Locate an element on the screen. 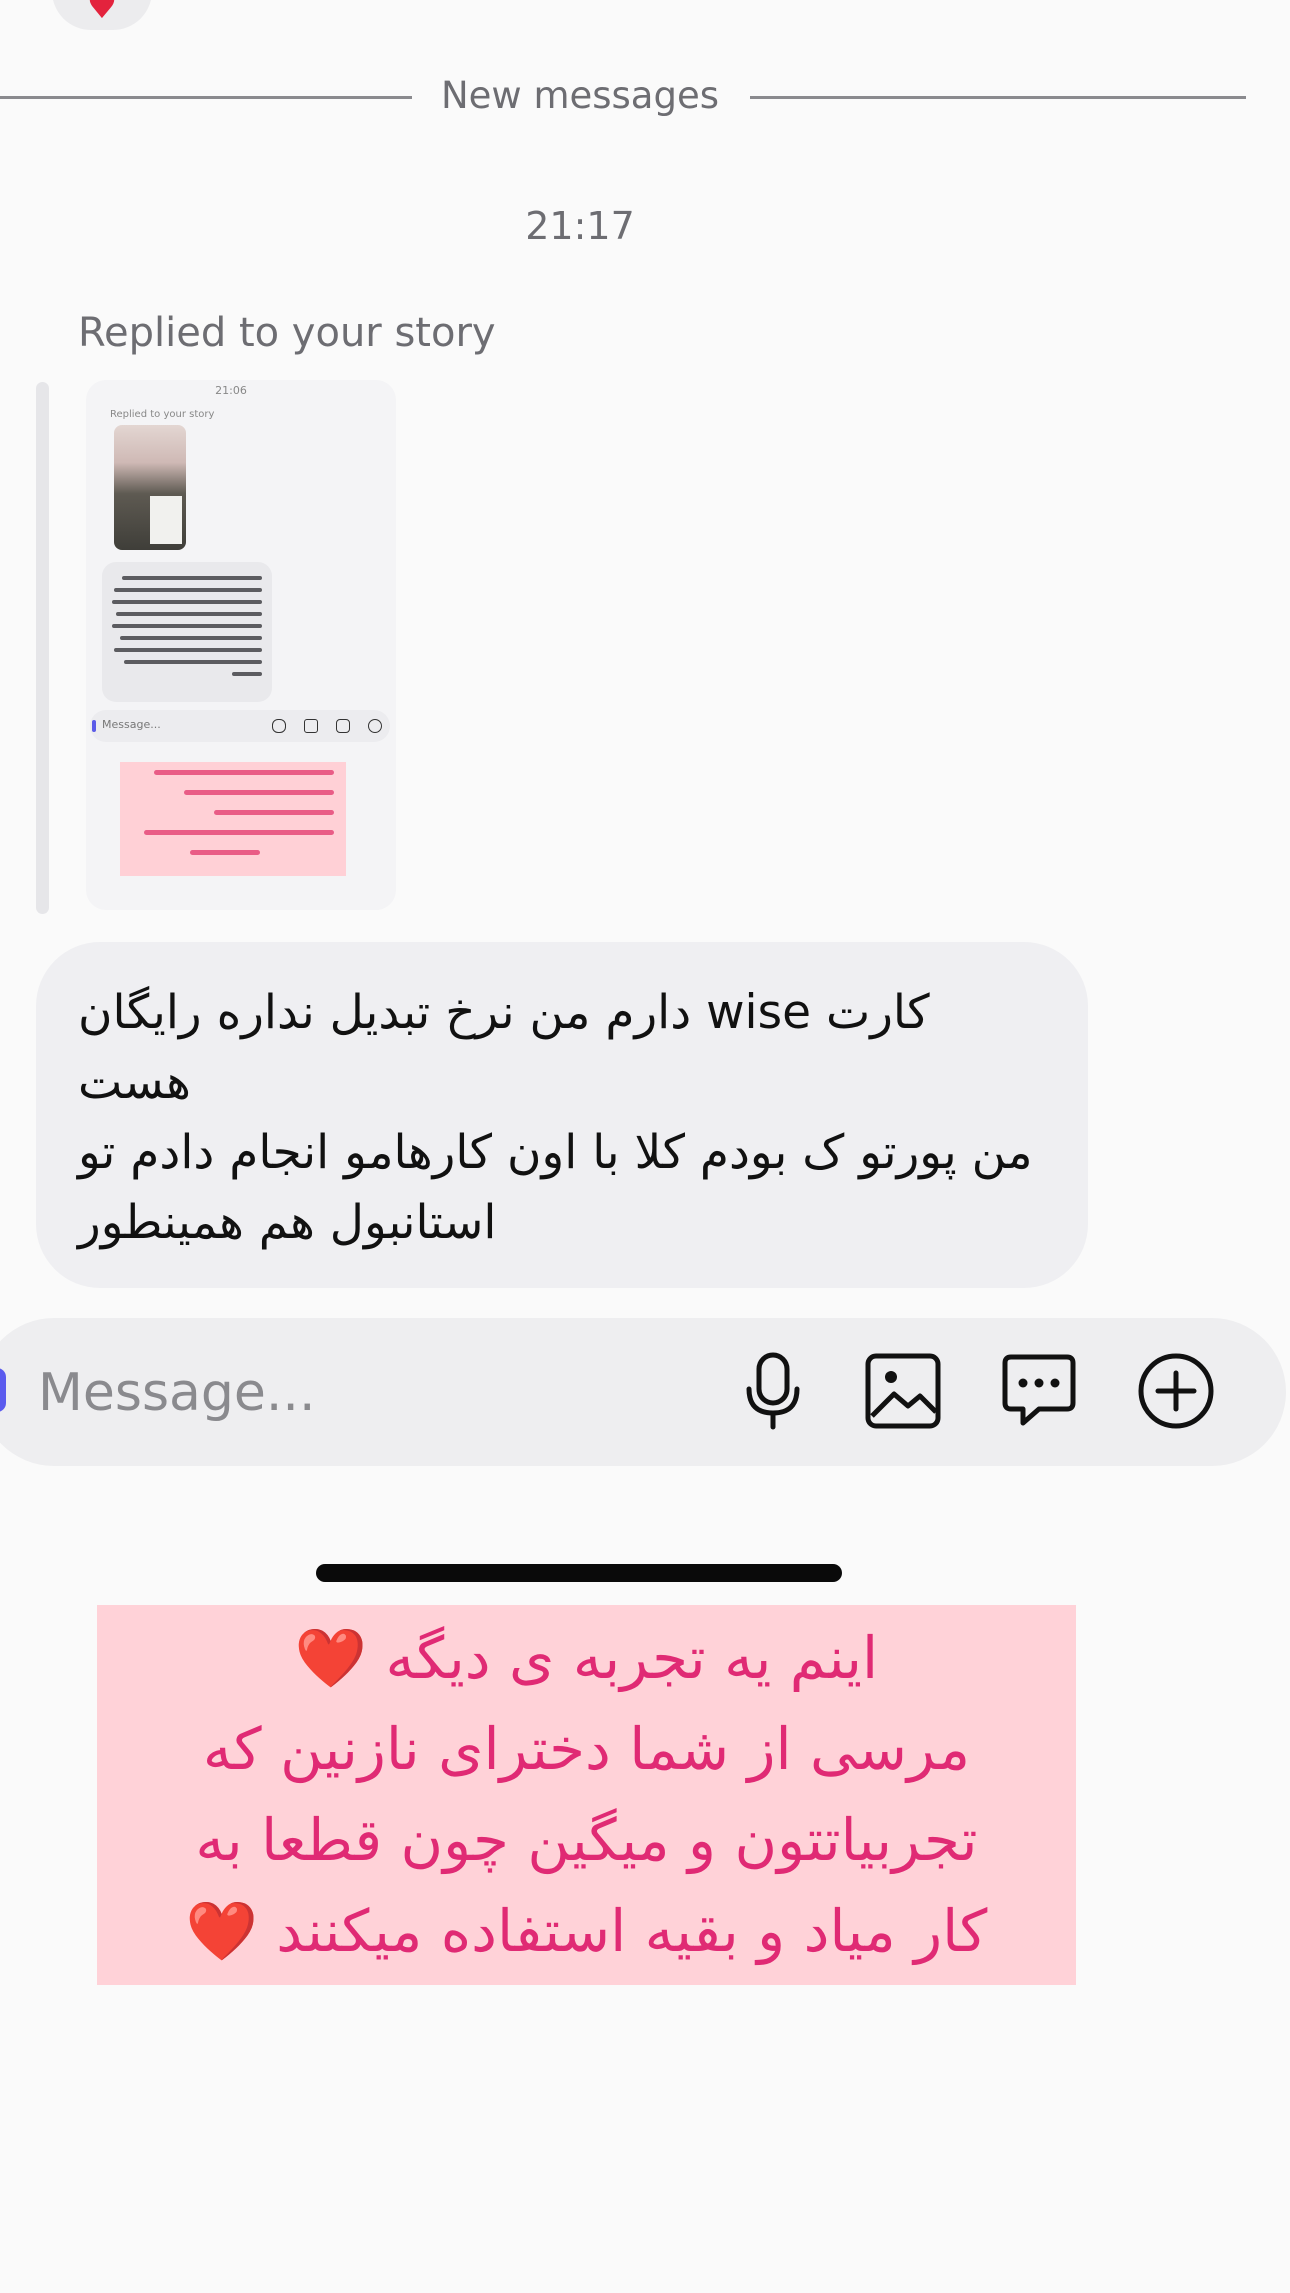 This screenshot has height=2293, width=1290. caption-line-2: مرسی از شما دخترای نازنین که is located at coordinates (586, 1749).